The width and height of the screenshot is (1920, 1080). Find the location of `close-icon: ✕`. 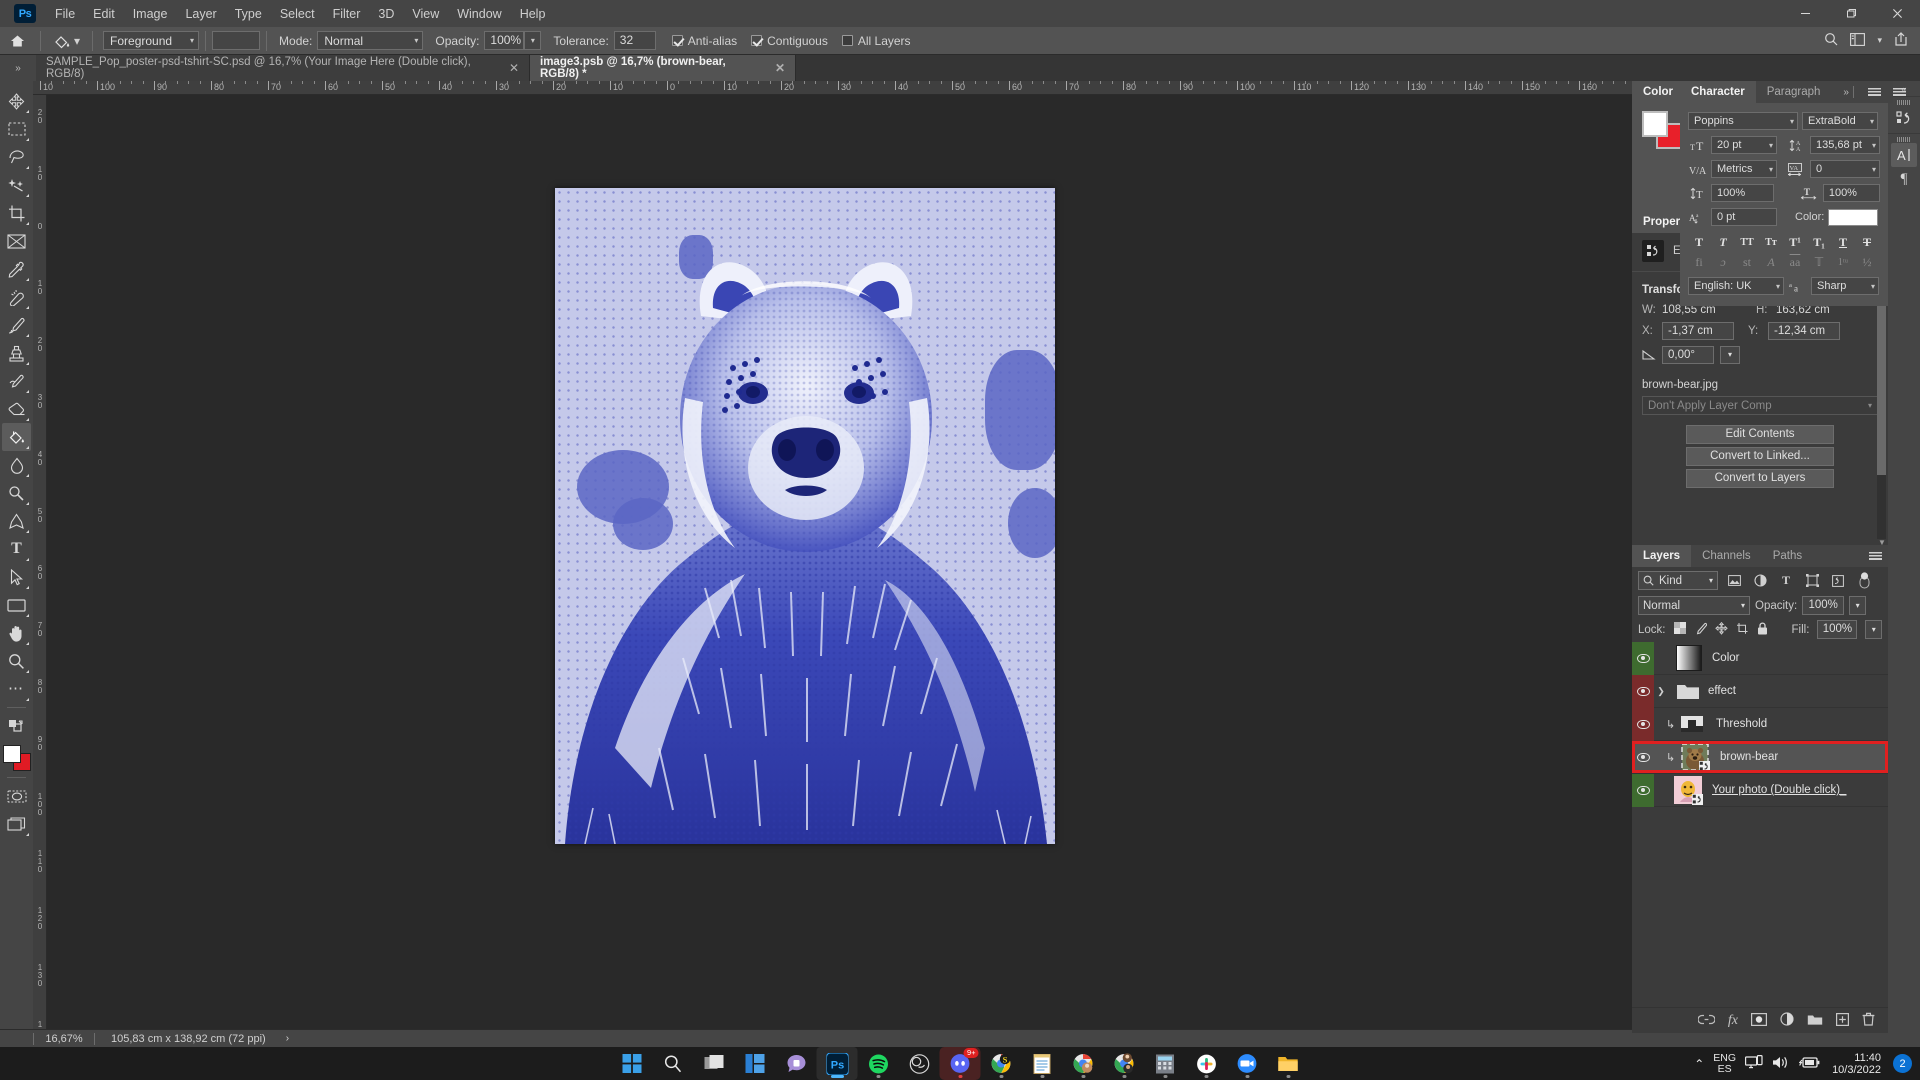

close-icon: ✕ is located at coordinates (780, 68).